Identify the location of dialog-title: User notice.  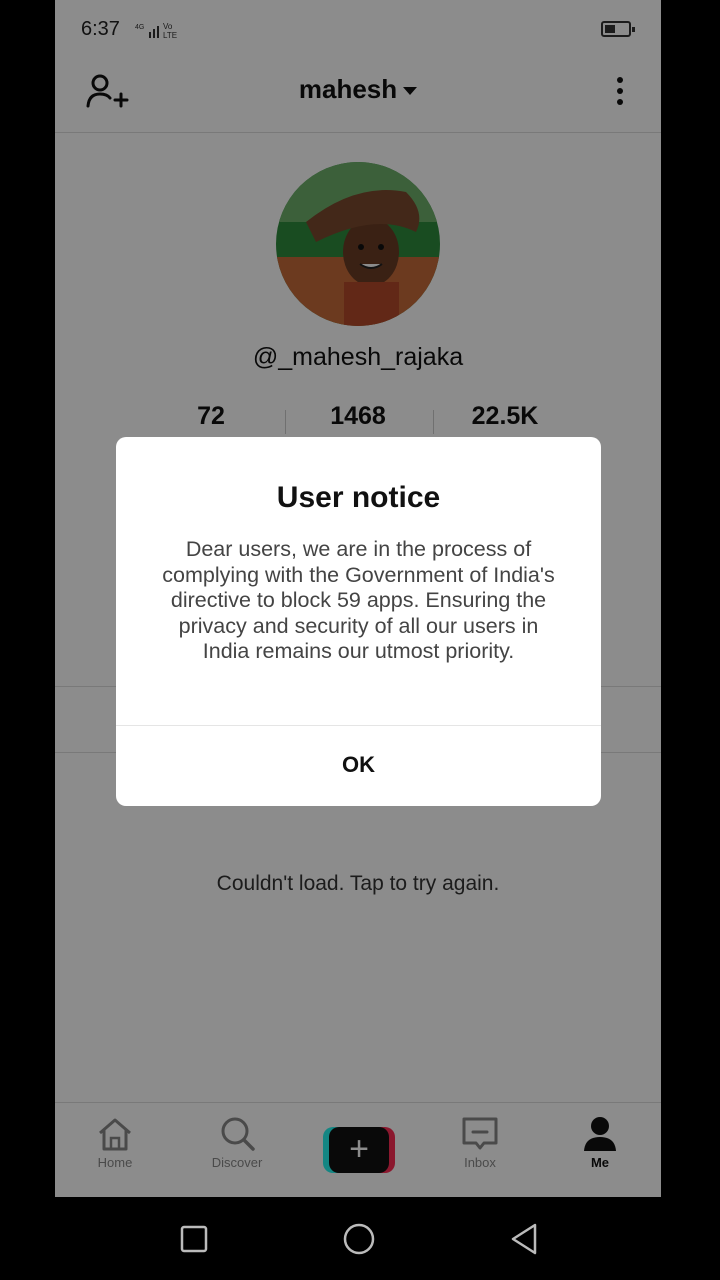
(358, 497).